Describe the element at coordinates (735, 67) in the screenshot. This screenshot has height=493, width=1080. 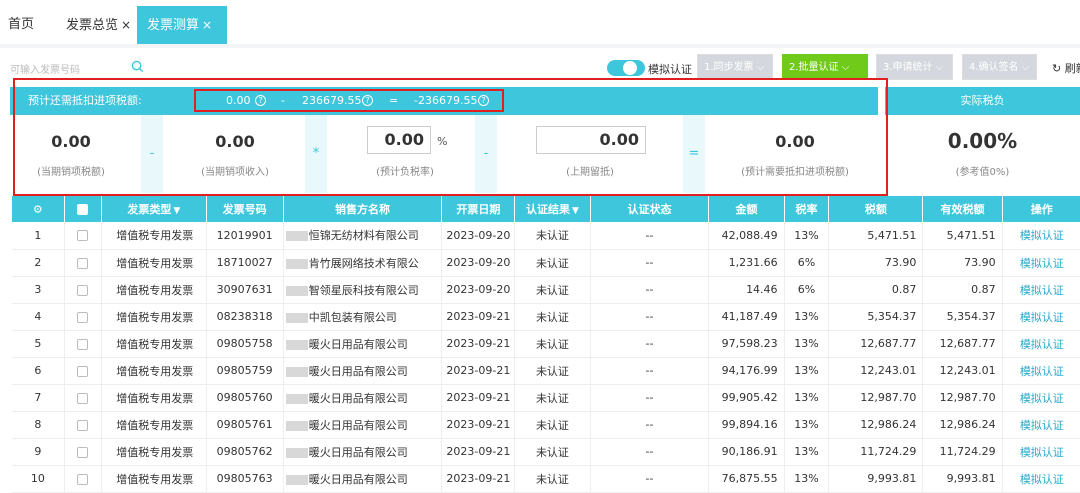
I see `step-sync-button: 1.同步发票 ⌵` at that location.